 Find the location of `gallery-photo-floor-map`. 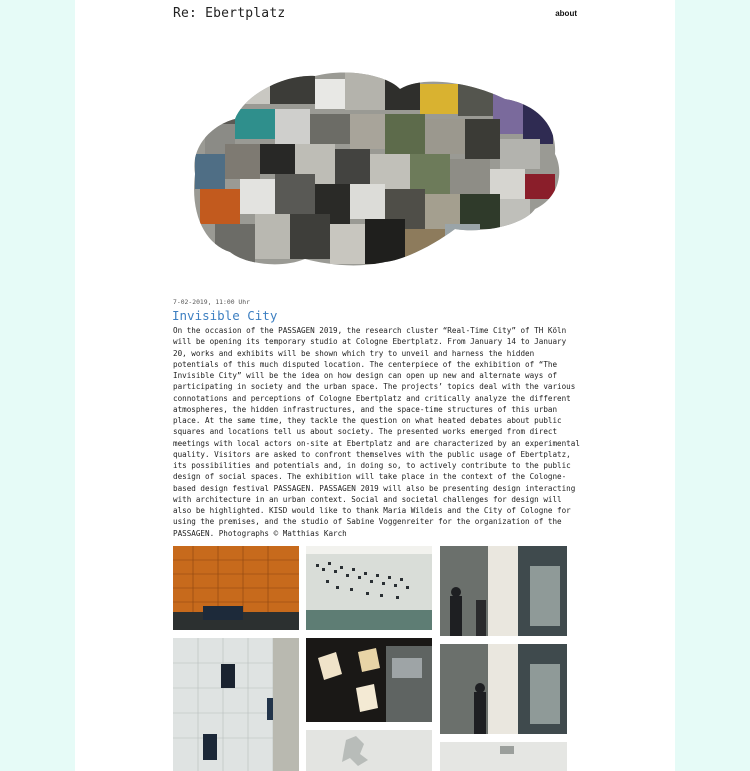

gallery-photo-floor-map is located at coordinates (369, 750).